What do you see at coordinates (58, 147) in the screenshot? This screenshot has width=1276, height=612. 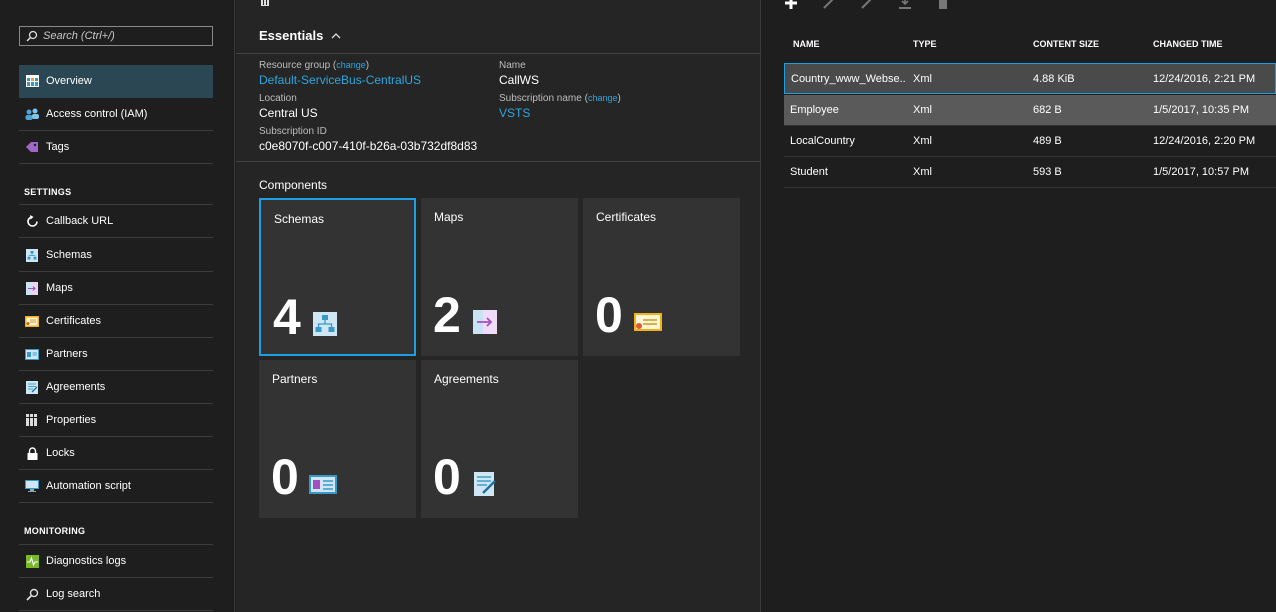 I see `sidebar-item-label: Tags` at bounding box center [58, 147].